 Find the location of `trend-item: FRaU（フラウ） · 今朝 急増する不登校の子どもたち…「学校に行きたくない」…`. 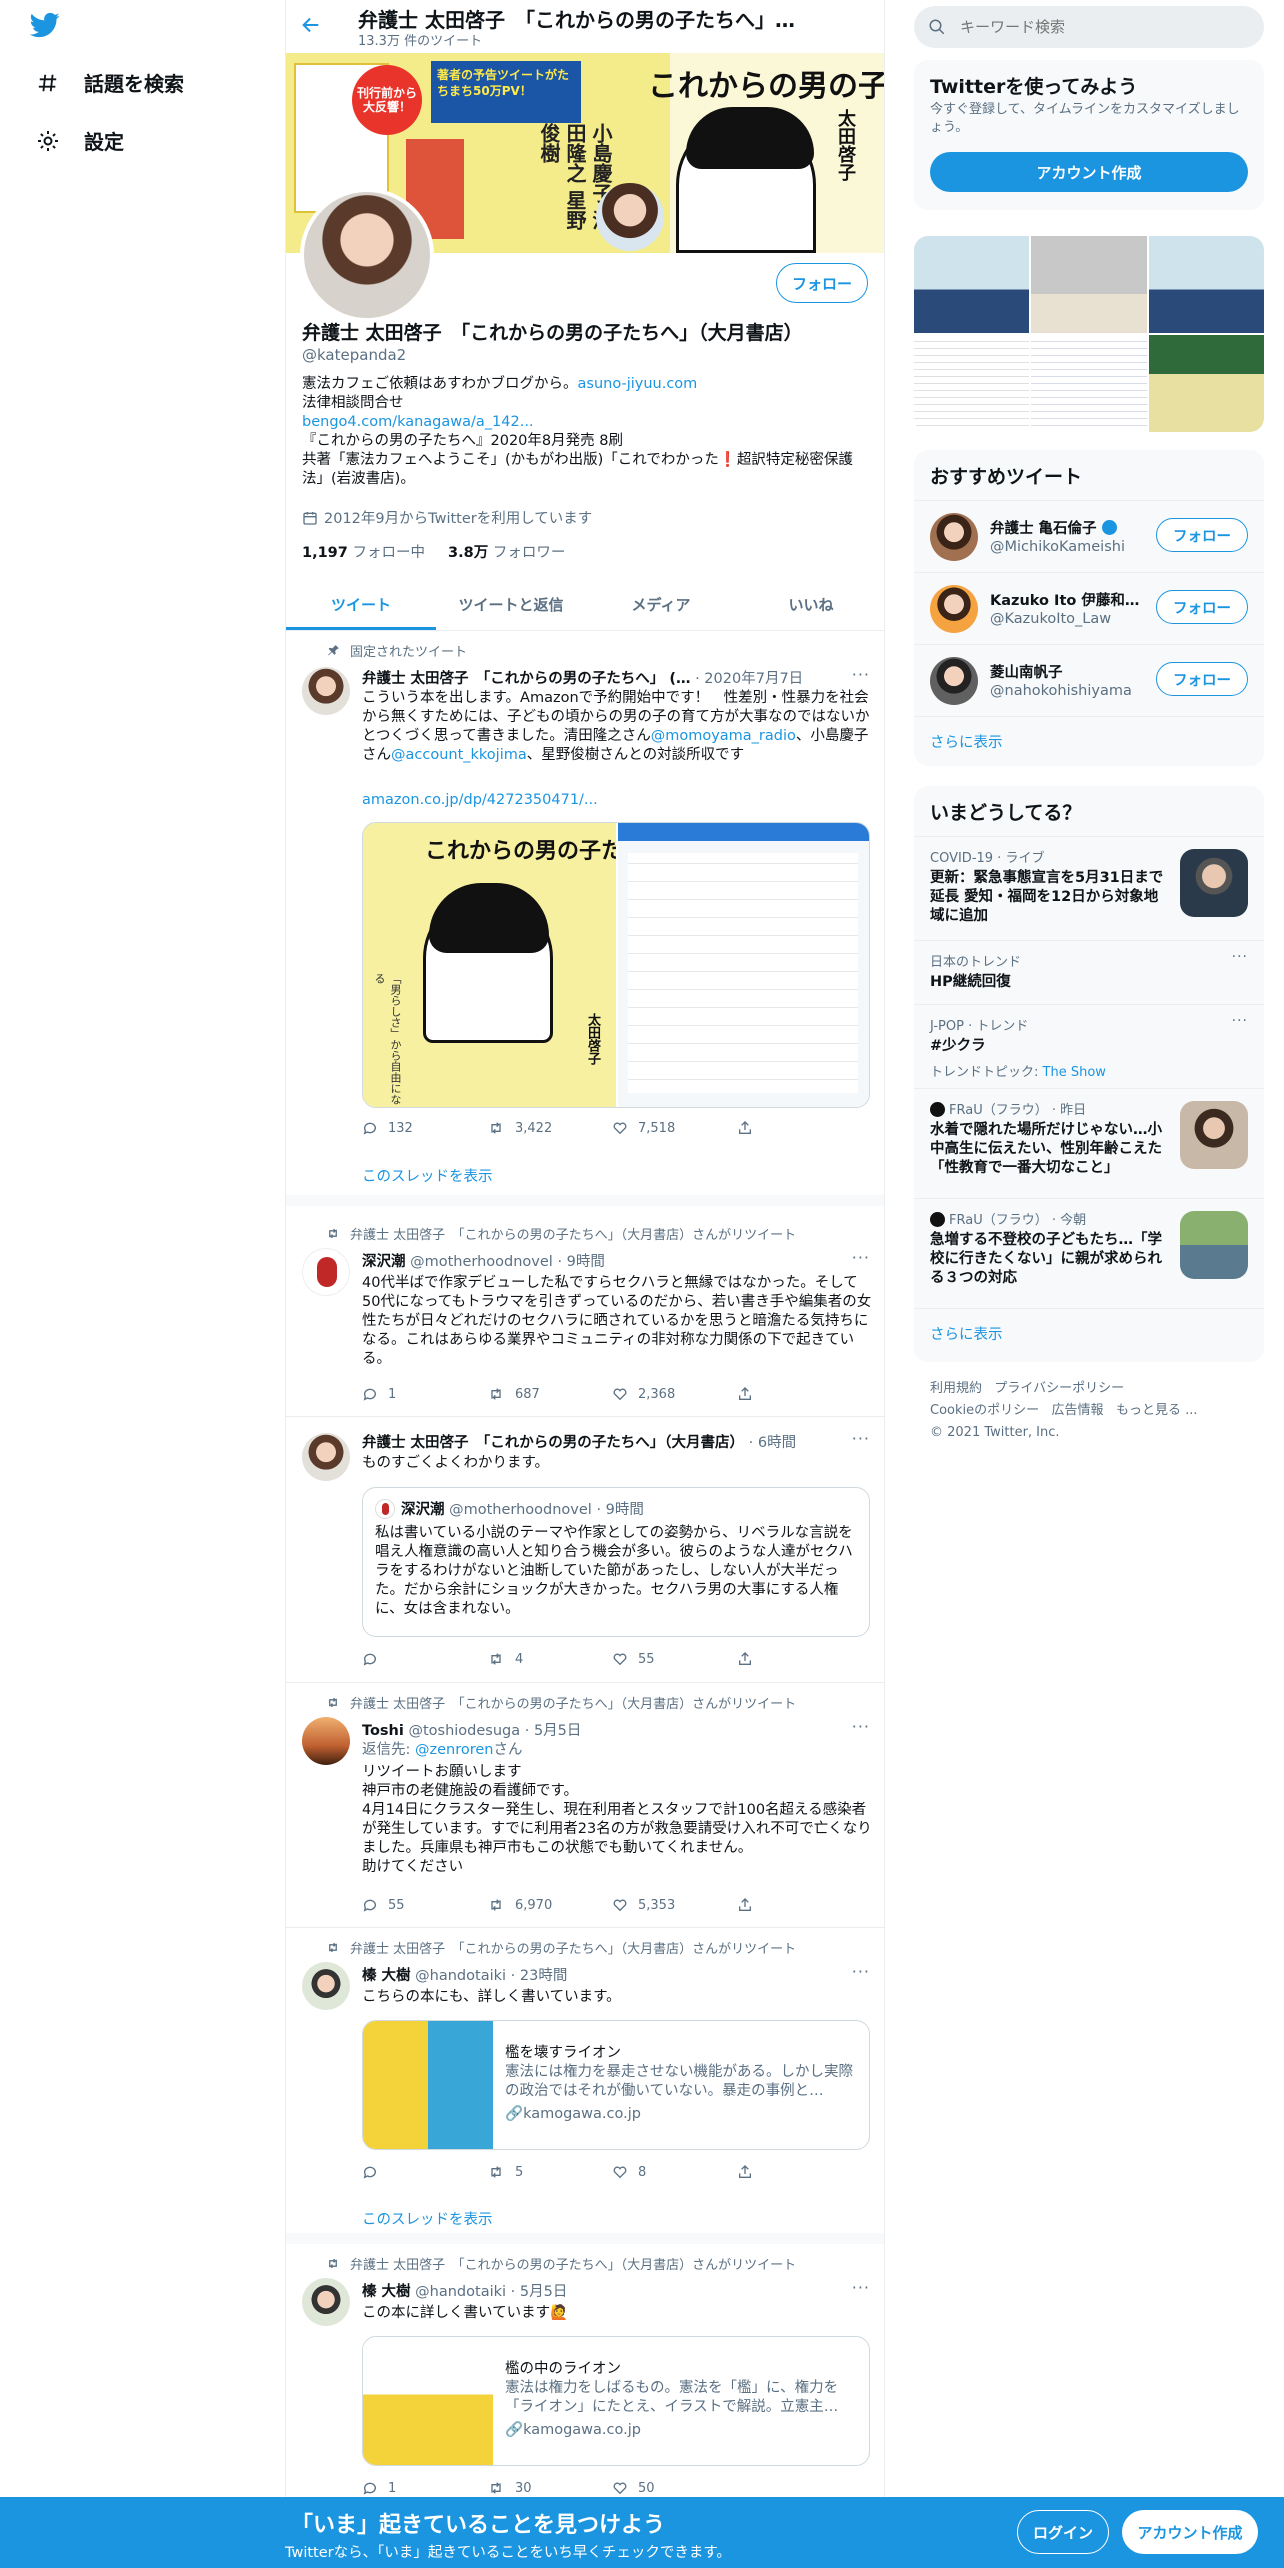

trend-item: FRaU（フラウ） · 今朝 急増する不登校の子どもたち…「学校に行きたくない」… is located at coordinates (1089, 1253).